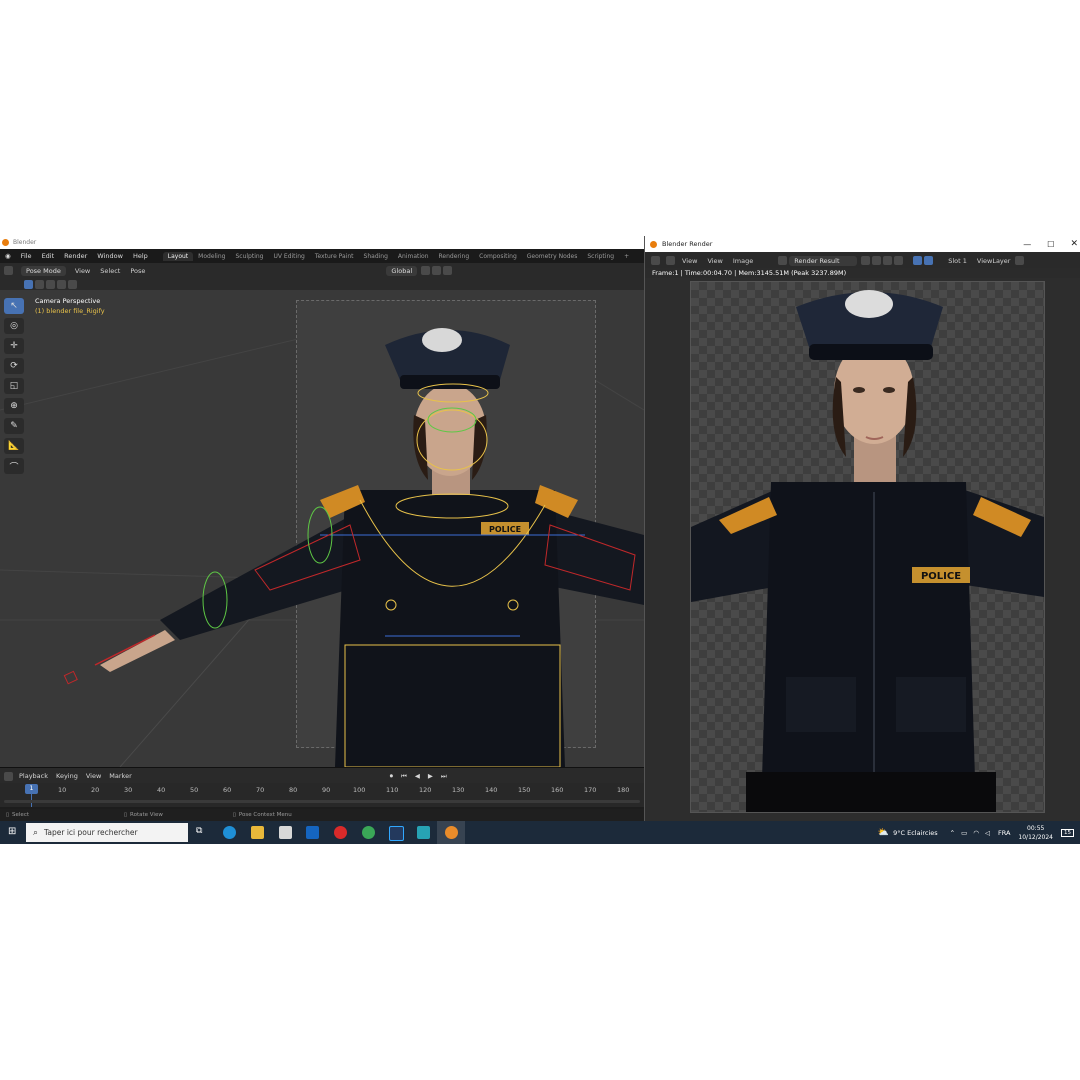 This screenshot has height=1080, width=1080. I want to click on opera-icon, so click(340, 832).